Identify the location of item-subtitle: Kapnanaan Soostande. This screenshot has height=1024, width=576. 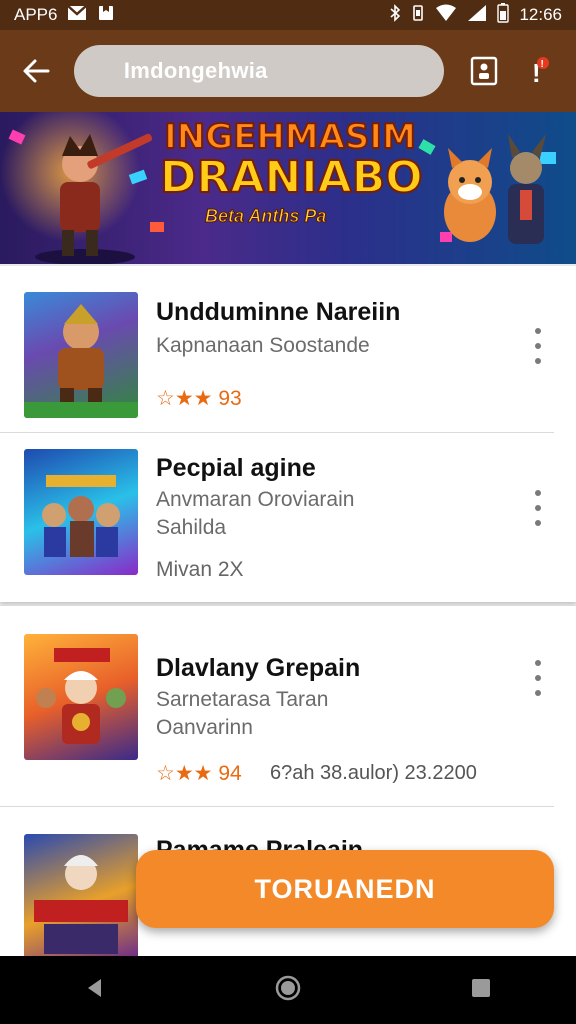
(263, 345).